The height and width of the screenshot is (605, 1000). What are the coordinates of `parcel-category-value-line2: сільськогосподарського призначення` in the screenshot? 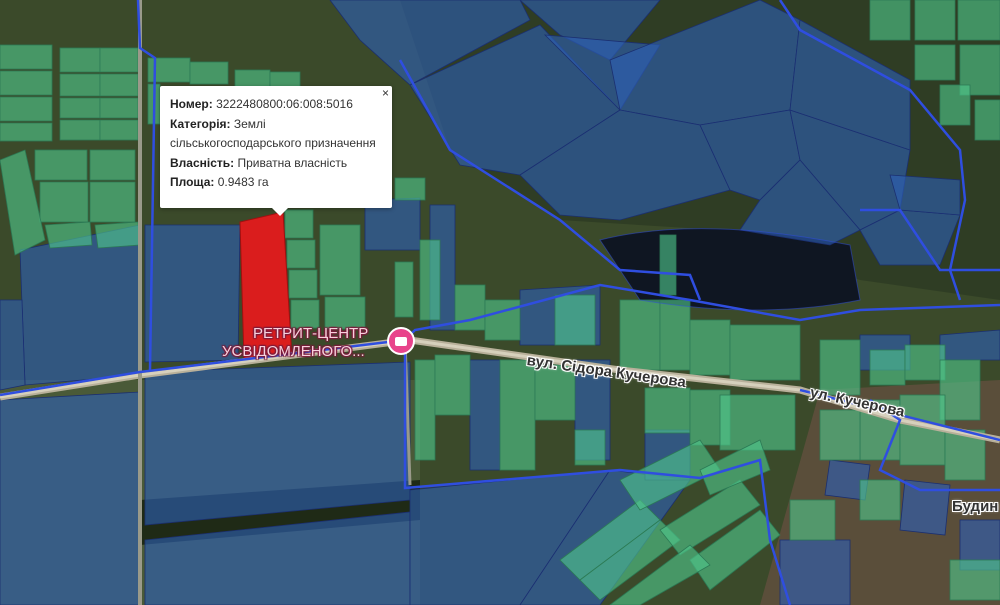 It's located at (273, 143).